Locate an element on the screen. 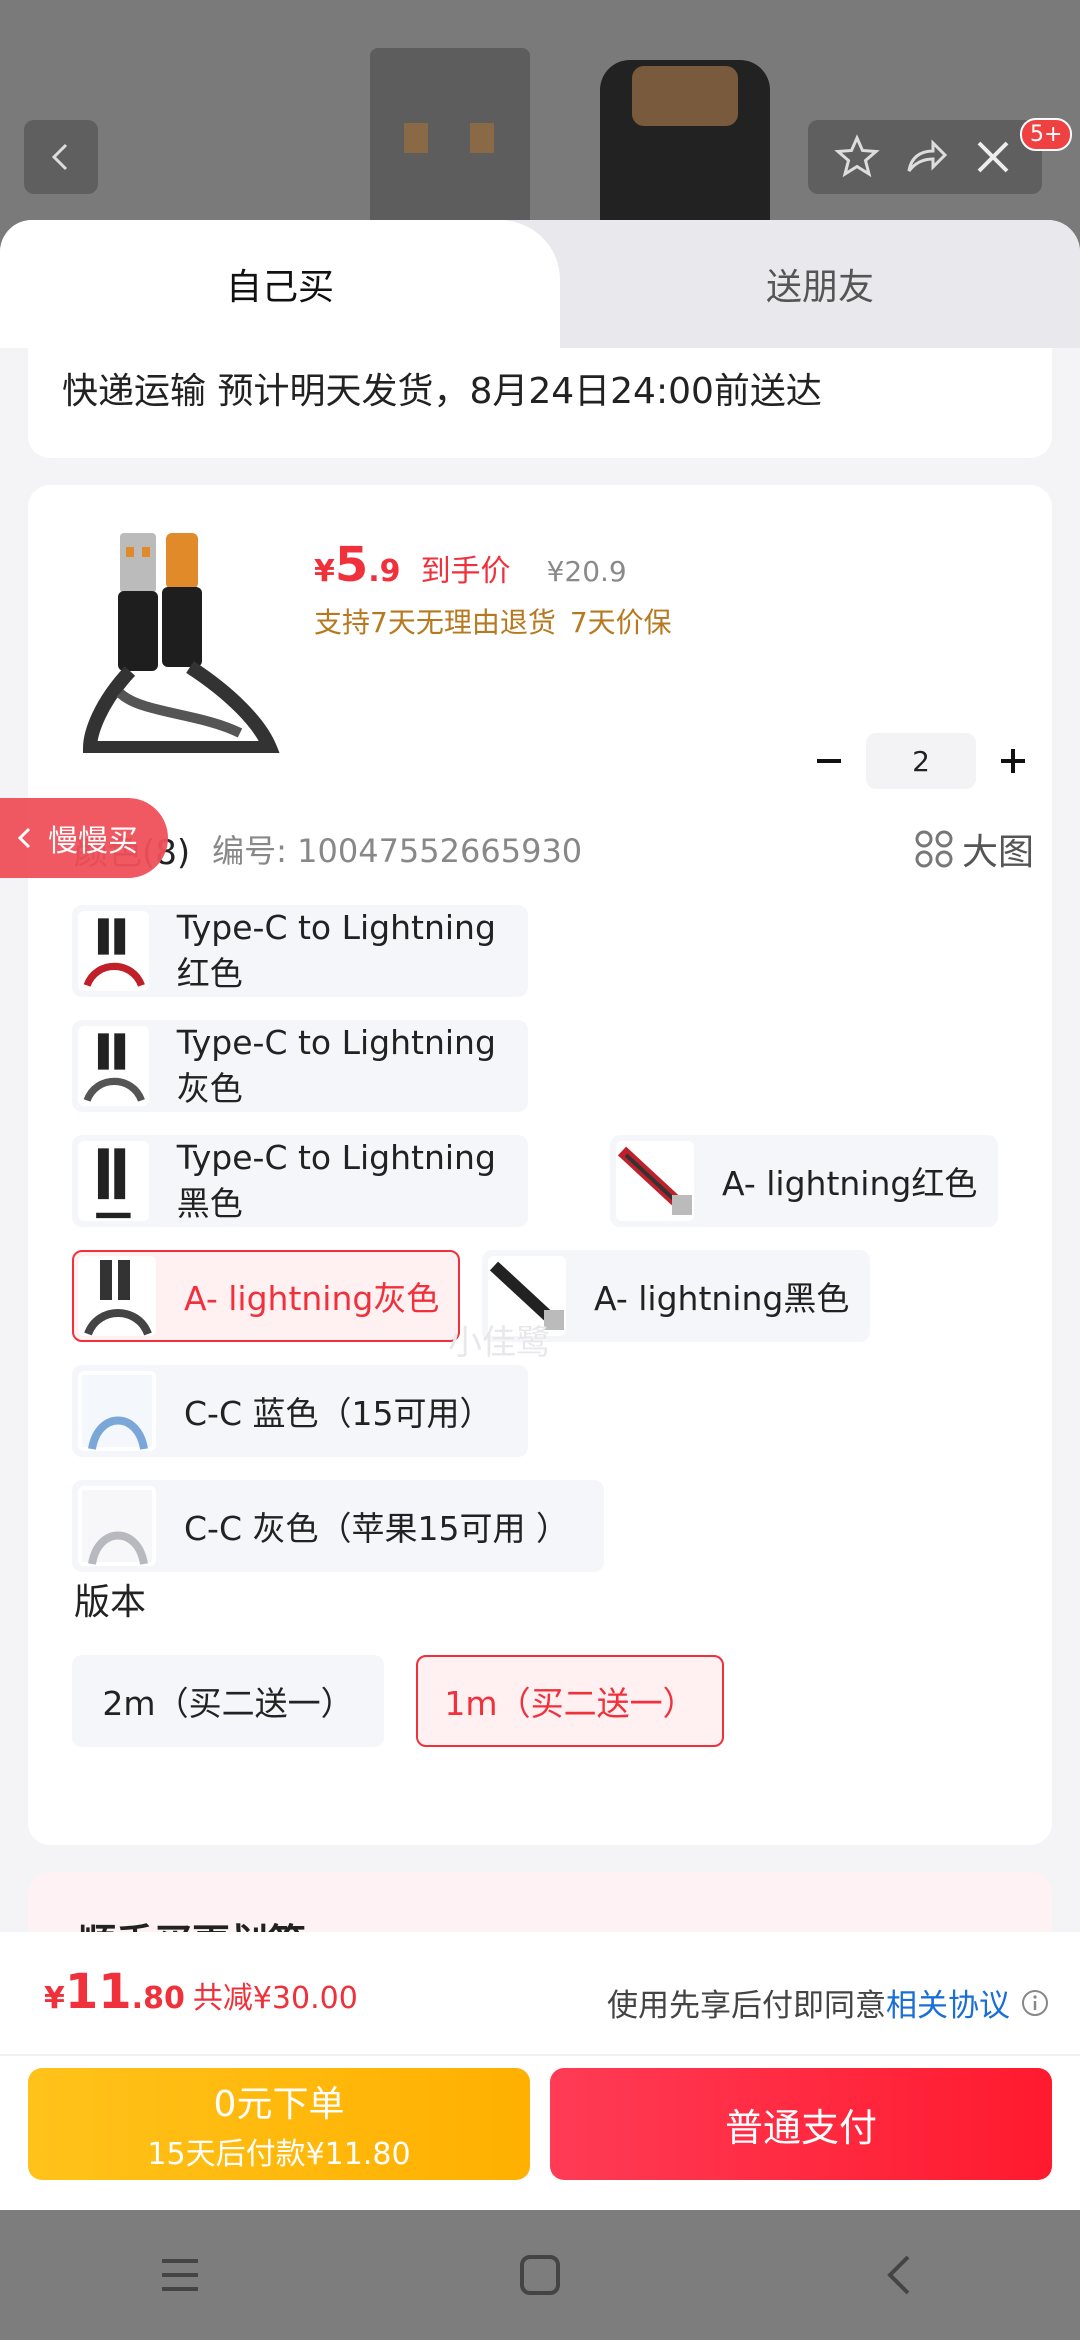 Image resolution: width=1080 pixels, height=2340 pixels. pay-later-button: 0元下单 15天后付款¥11.80 is located at coordinates (279, 2124).